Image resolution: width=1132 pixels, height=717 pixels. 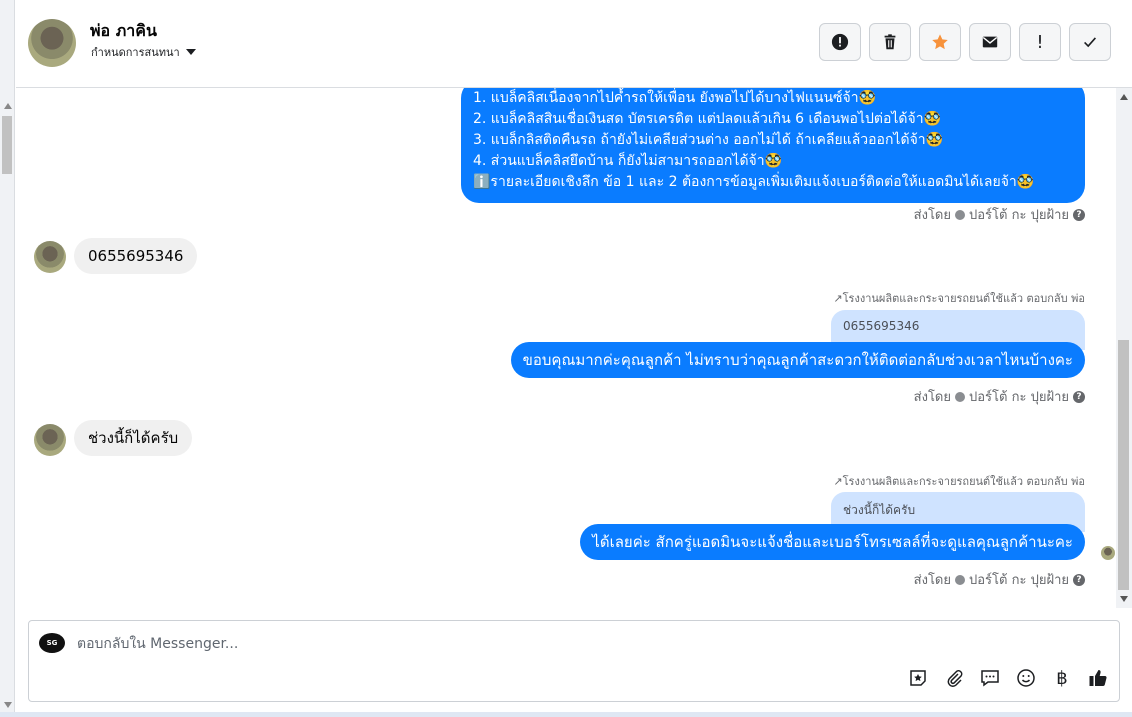 I want to click on star-button, so click(x=940, y=42).